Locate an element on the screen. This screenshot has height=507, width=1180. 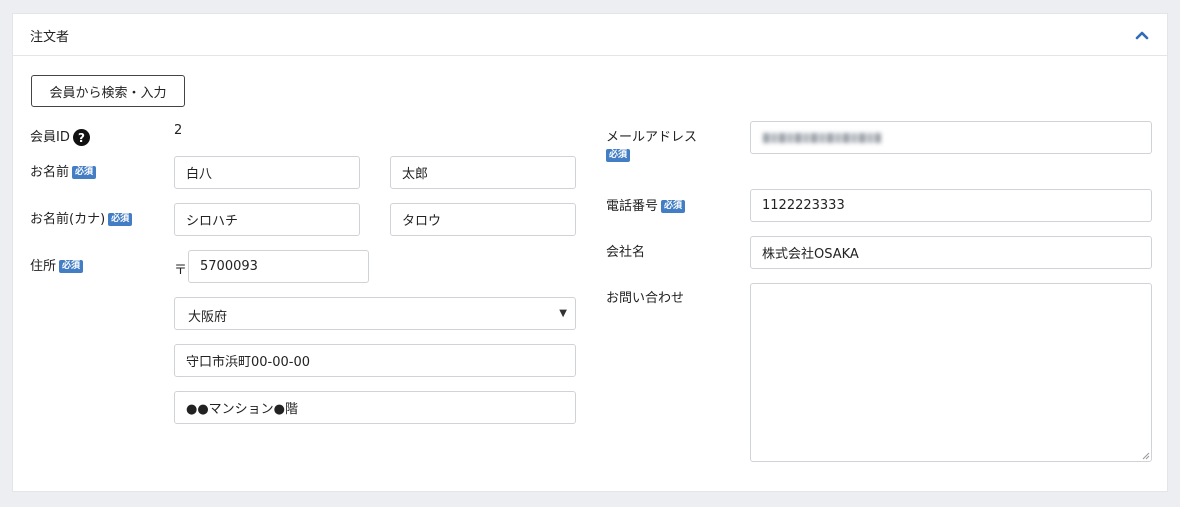
name-label: お名前 必須 is located at coordinates (63, 173).